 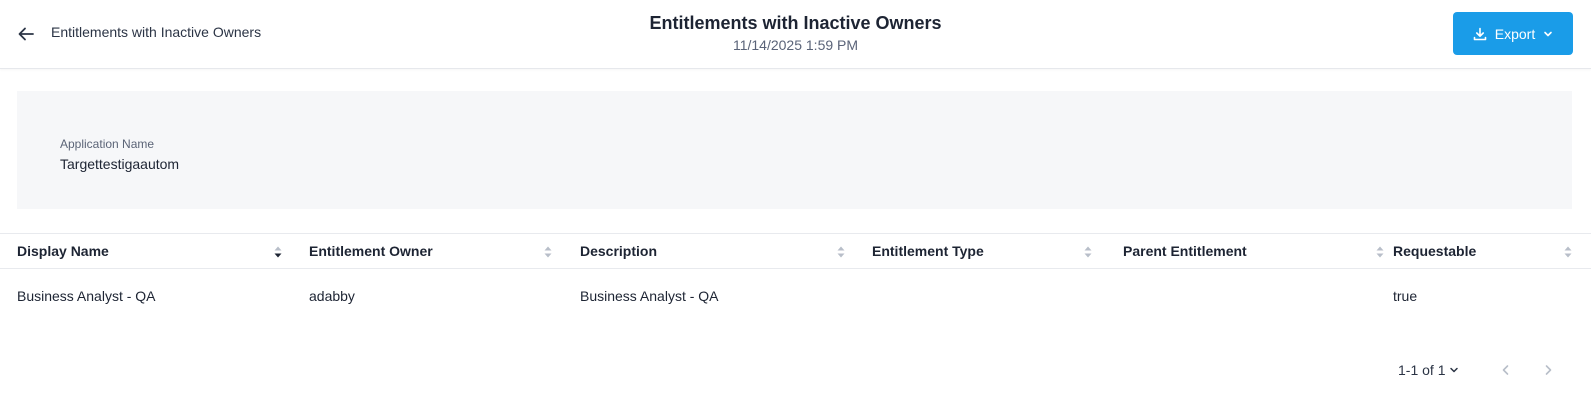 I want to click on column-header-label: Requestable, so click(x=1435, y=251).